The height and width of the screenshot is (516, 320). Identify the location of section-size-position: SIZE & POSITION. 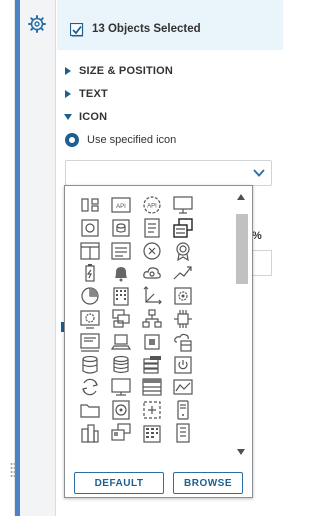
(118, 71).